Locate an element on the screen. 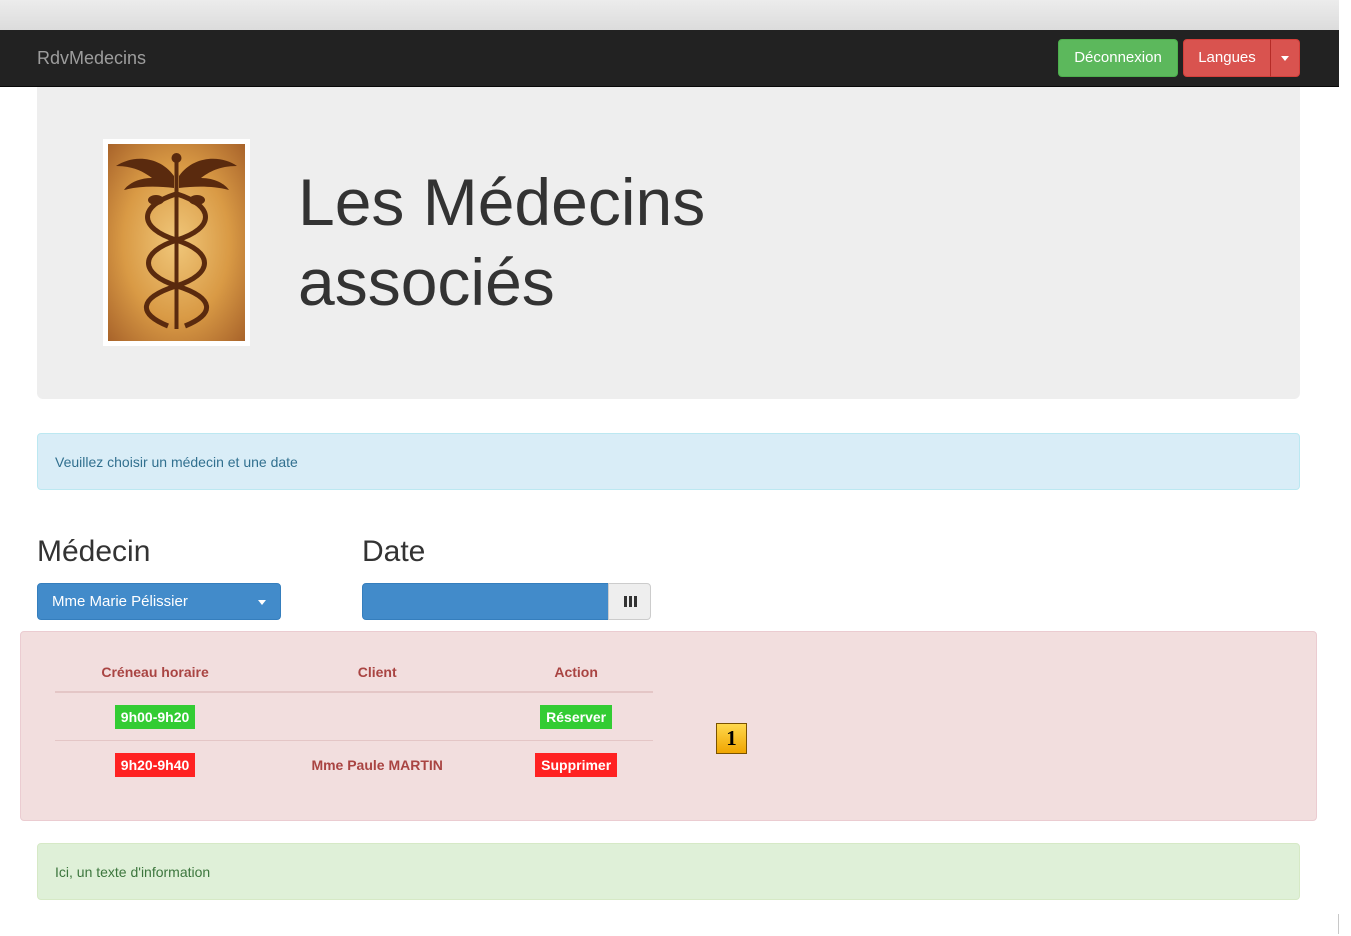 This screenshot has width=1351, height=936. doctor-label: Médecin is located at coordinates (94, 551).